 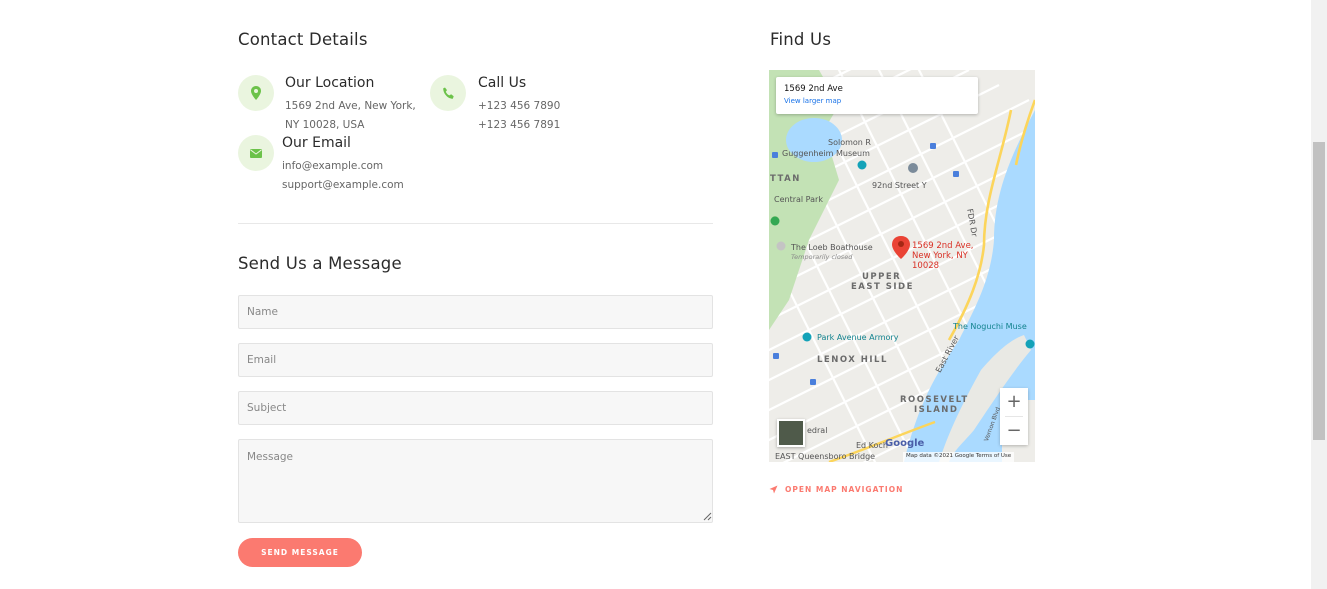 What do you see at coordinates (448, 93) in the screenshot?
I see `phone-icon` at bounding box center [448, 93].